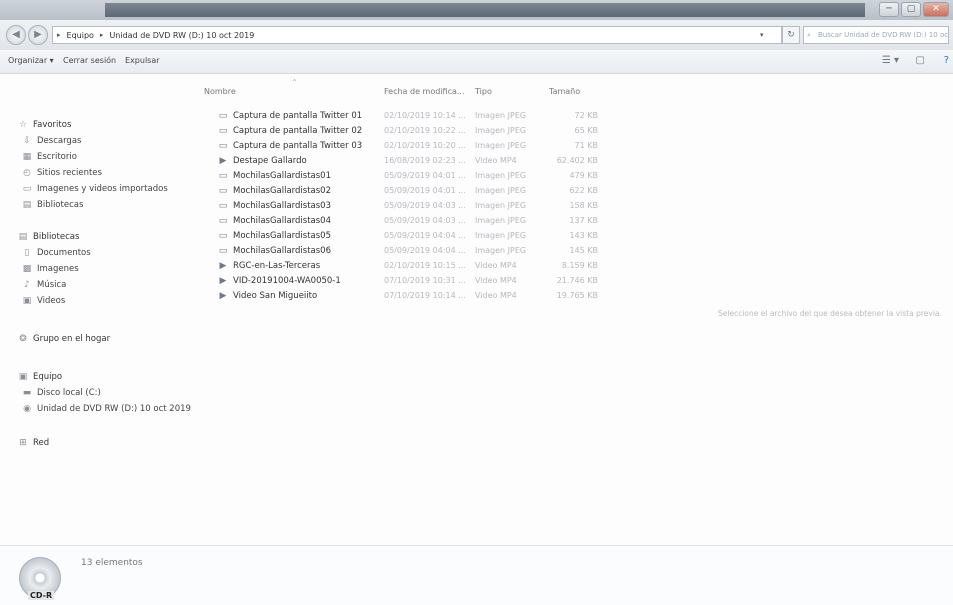 The width and height of the screenshot is (953, 605). Describe the element at coordinates (946, 60) in the screenshot. I see `help-icon: ?` at that location.